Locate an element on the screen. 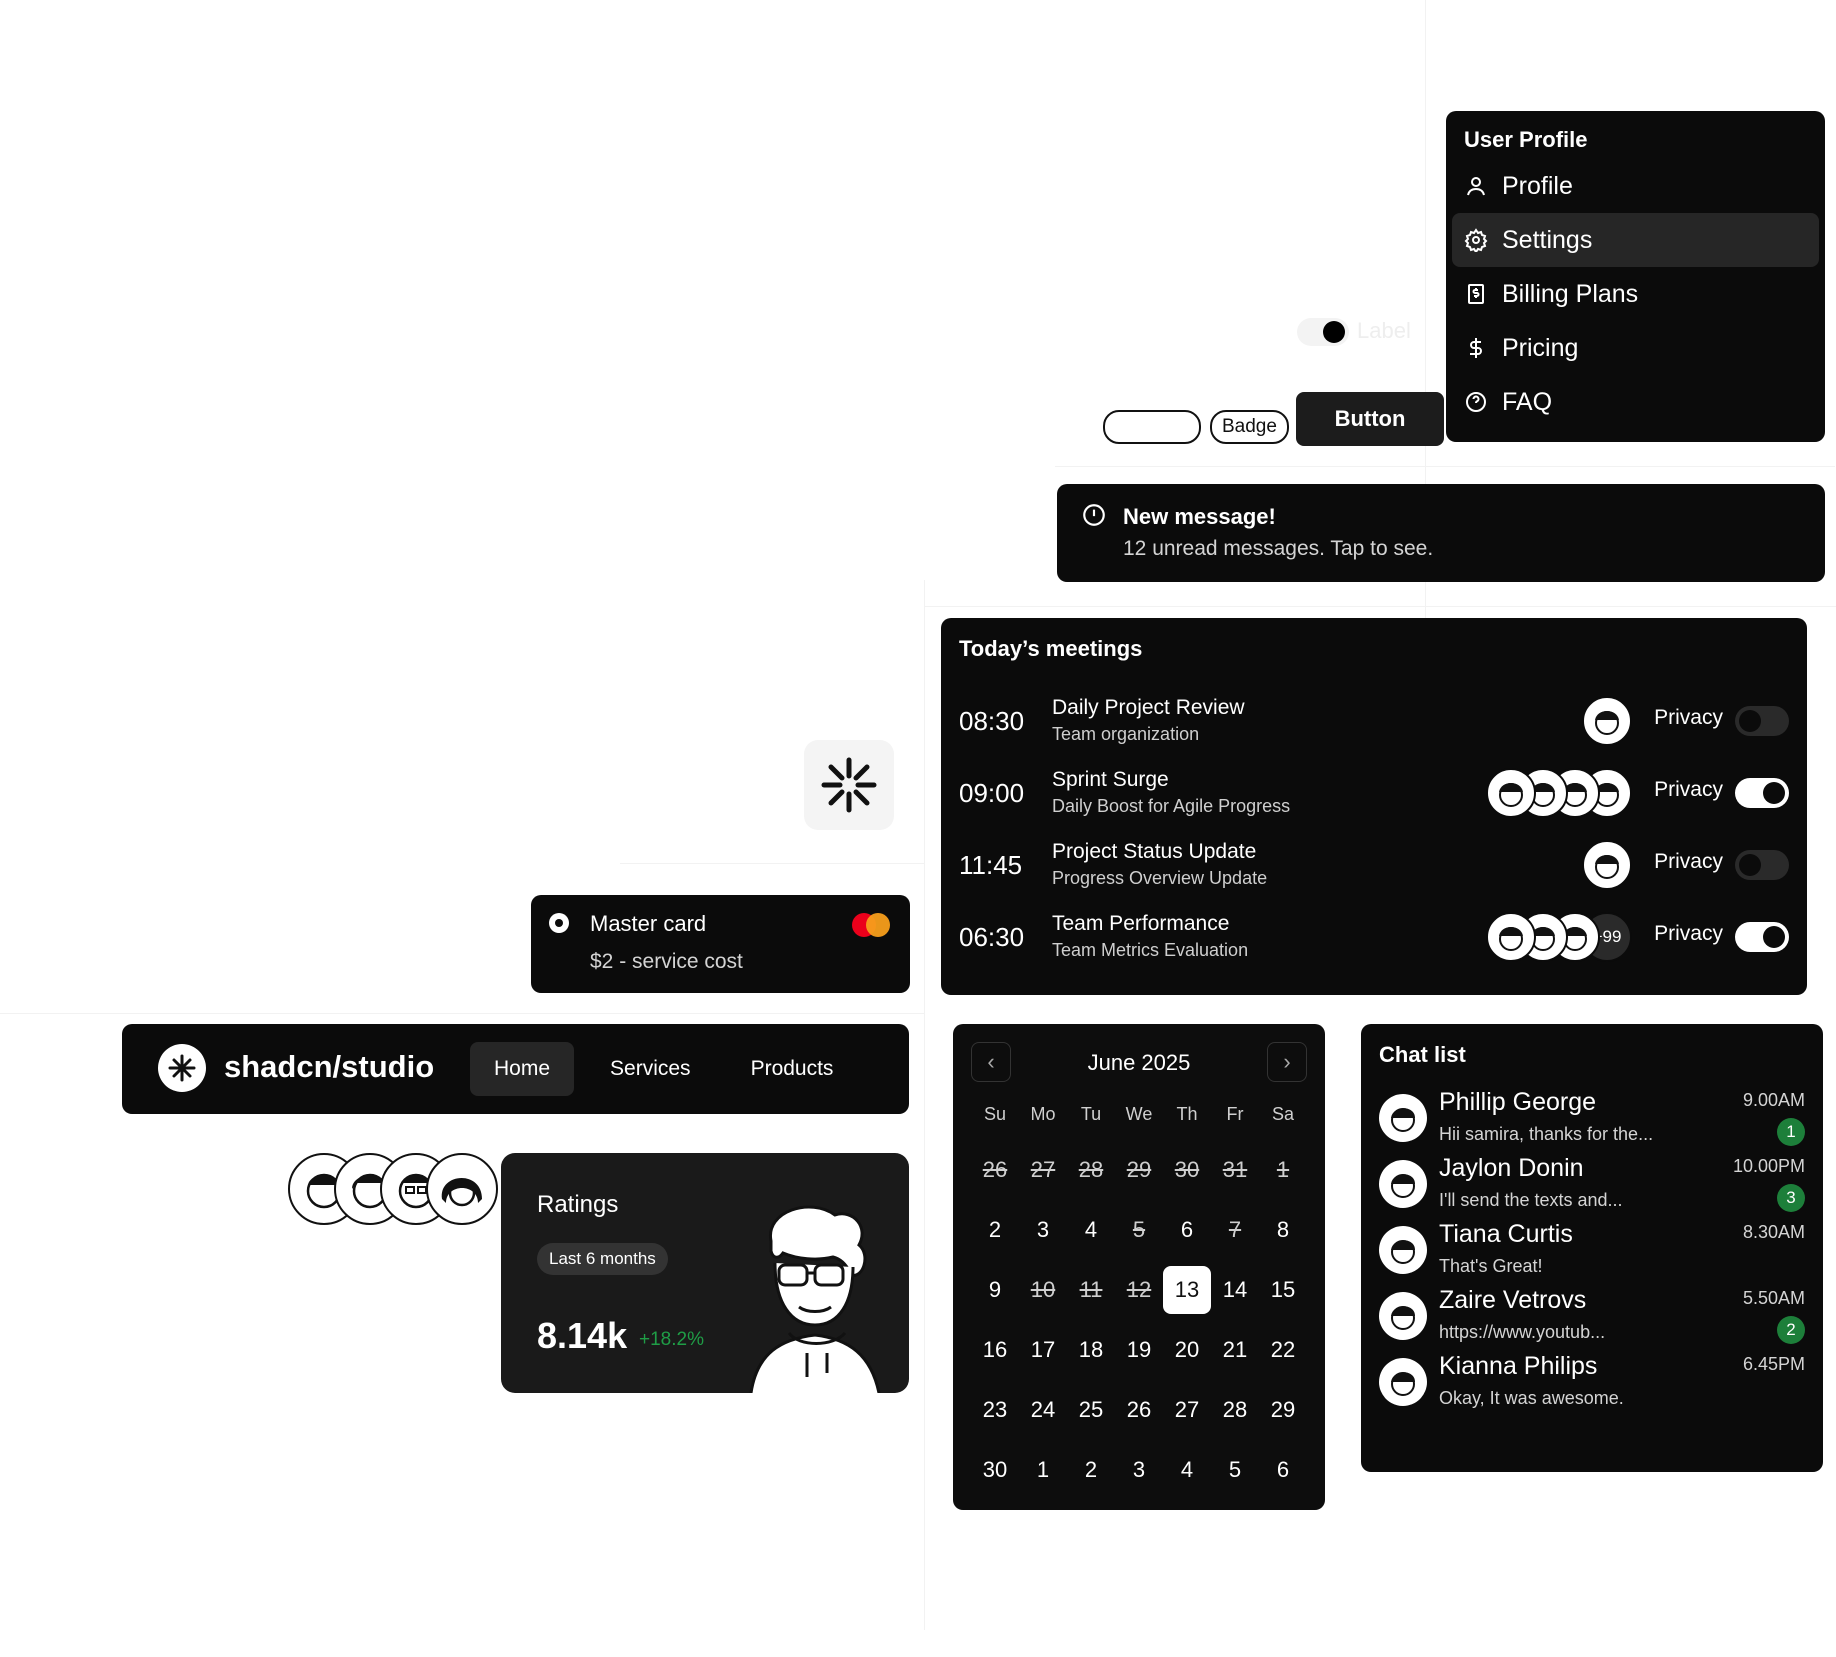 Image resolution: width=1836 pixels, height=1657 pixels. calendar-day: 14 is located at coordinates (1235, 1290).